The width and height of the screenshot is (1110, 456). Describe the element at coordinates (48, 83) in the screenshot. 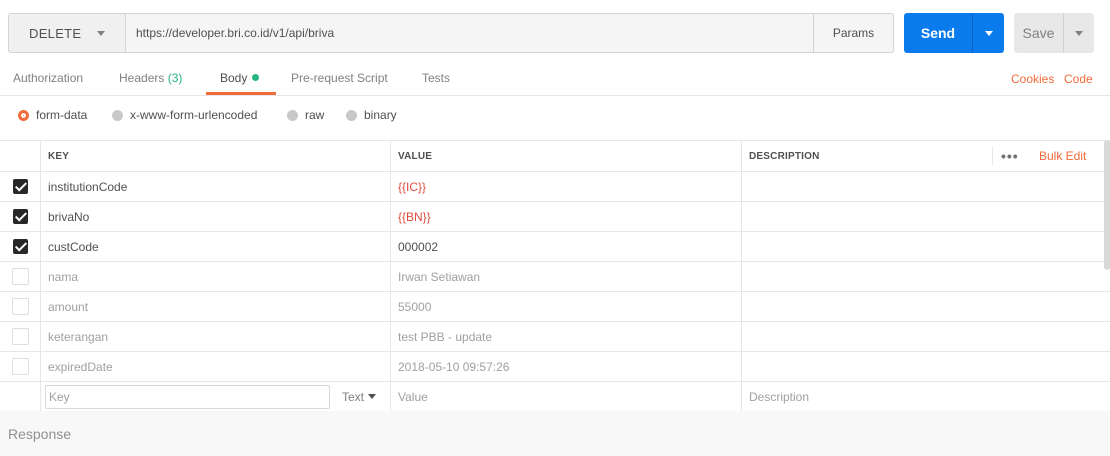

I see `tab-authorization: Authorization` at that location.